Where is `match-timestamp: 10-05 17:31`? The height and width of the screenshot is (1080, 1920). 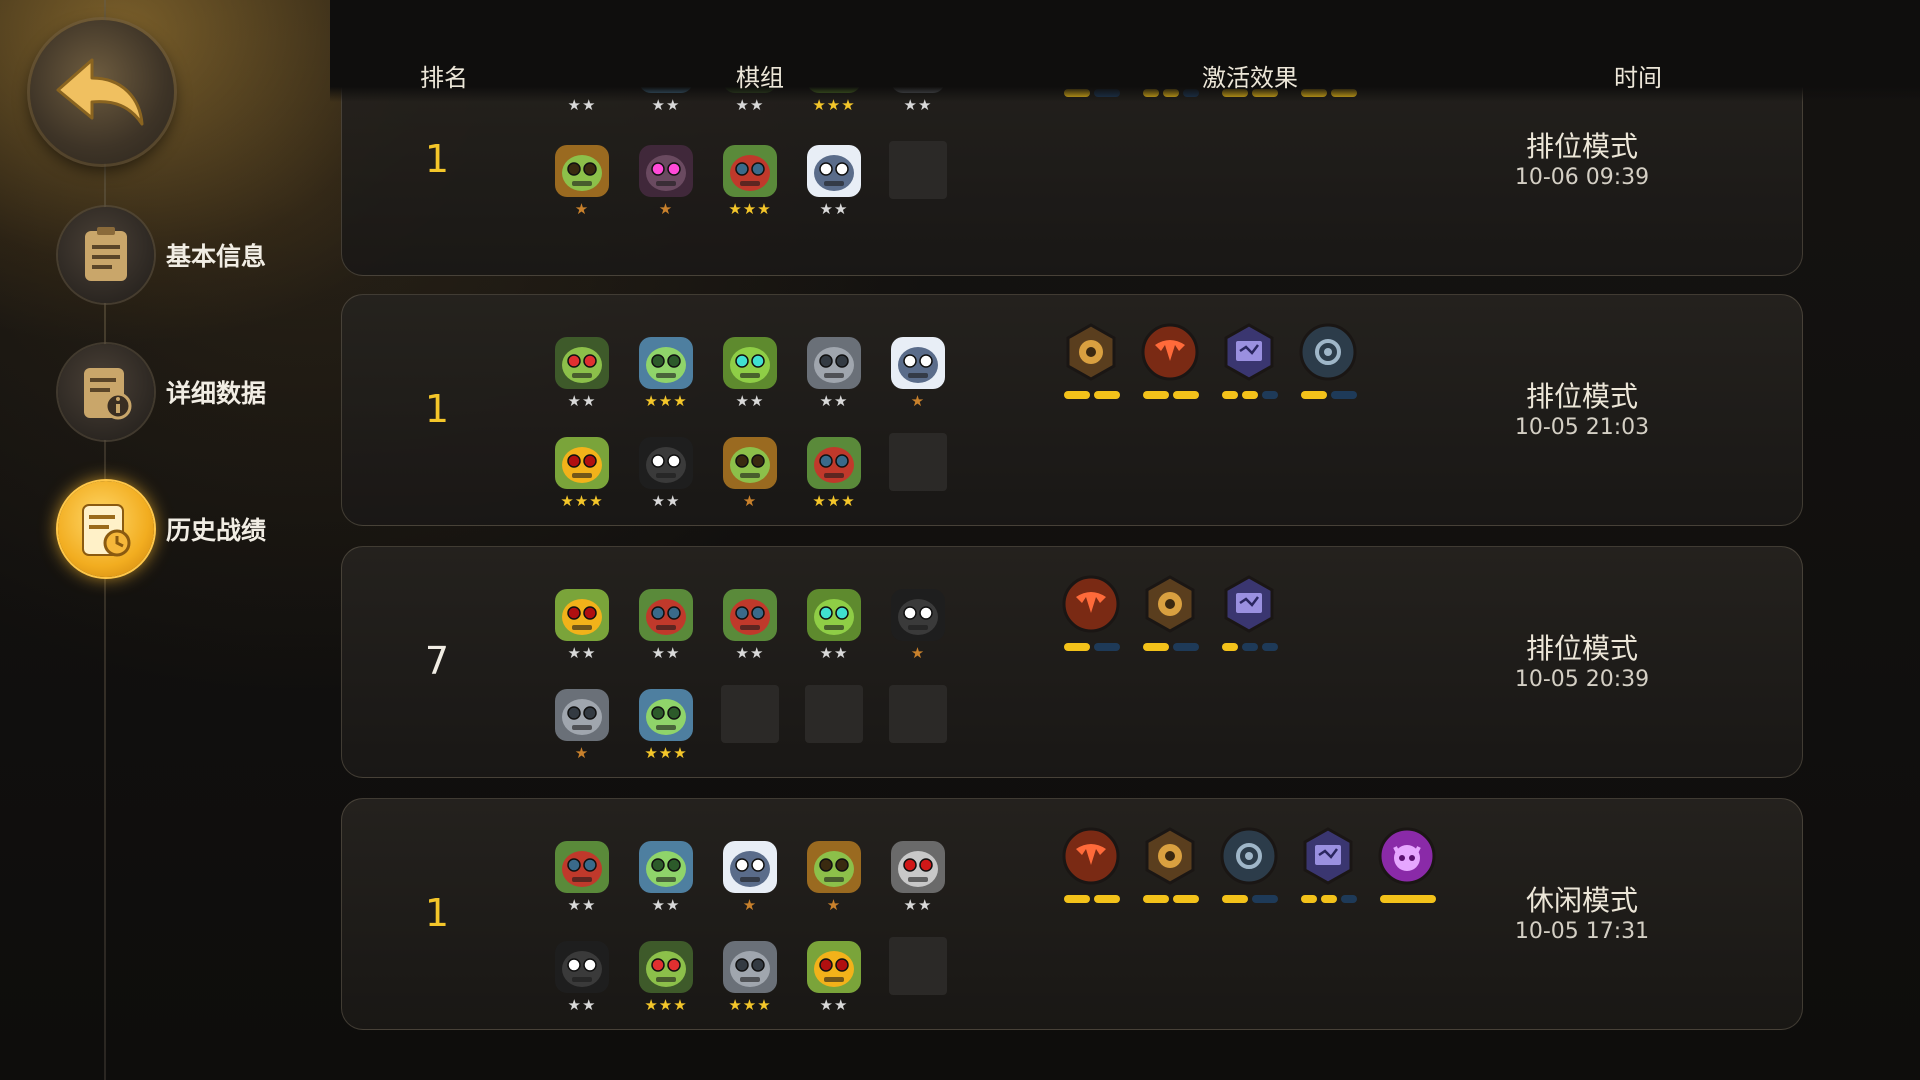
match-timestamp: 10-05 17:31 is located at coordinates (1582, 931).